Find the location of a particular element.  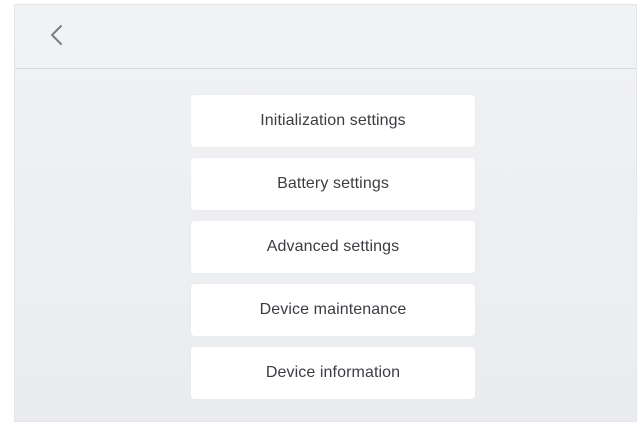

menu-item-label: Battery settings is located at coordinates (333, 183).